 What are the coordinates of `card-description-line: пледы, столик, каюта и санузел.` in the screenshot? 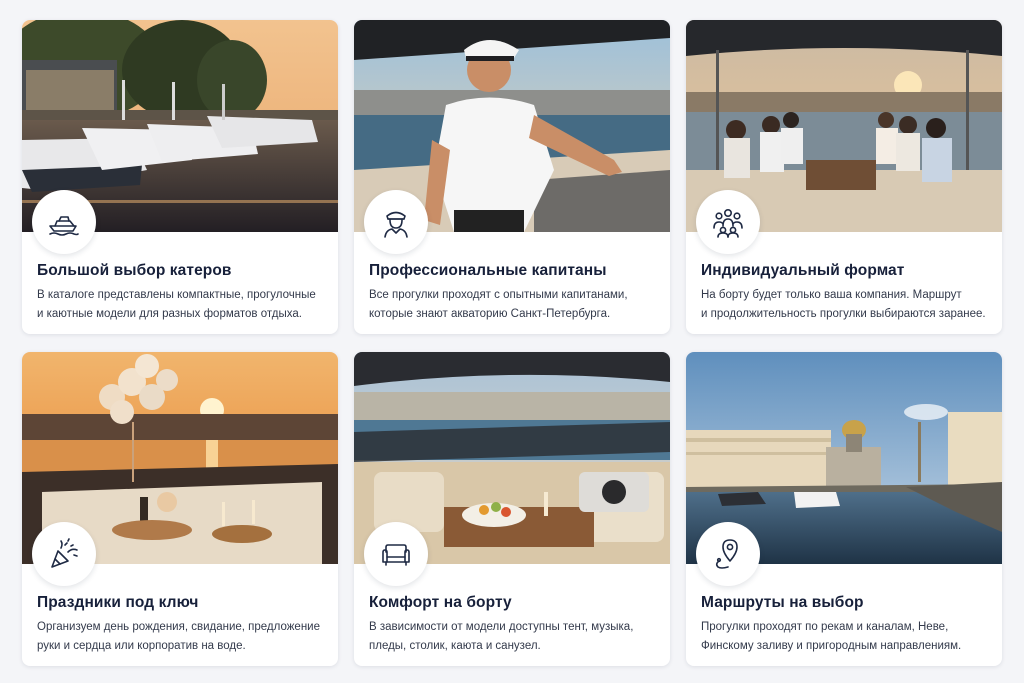 It's located at (455, 646).